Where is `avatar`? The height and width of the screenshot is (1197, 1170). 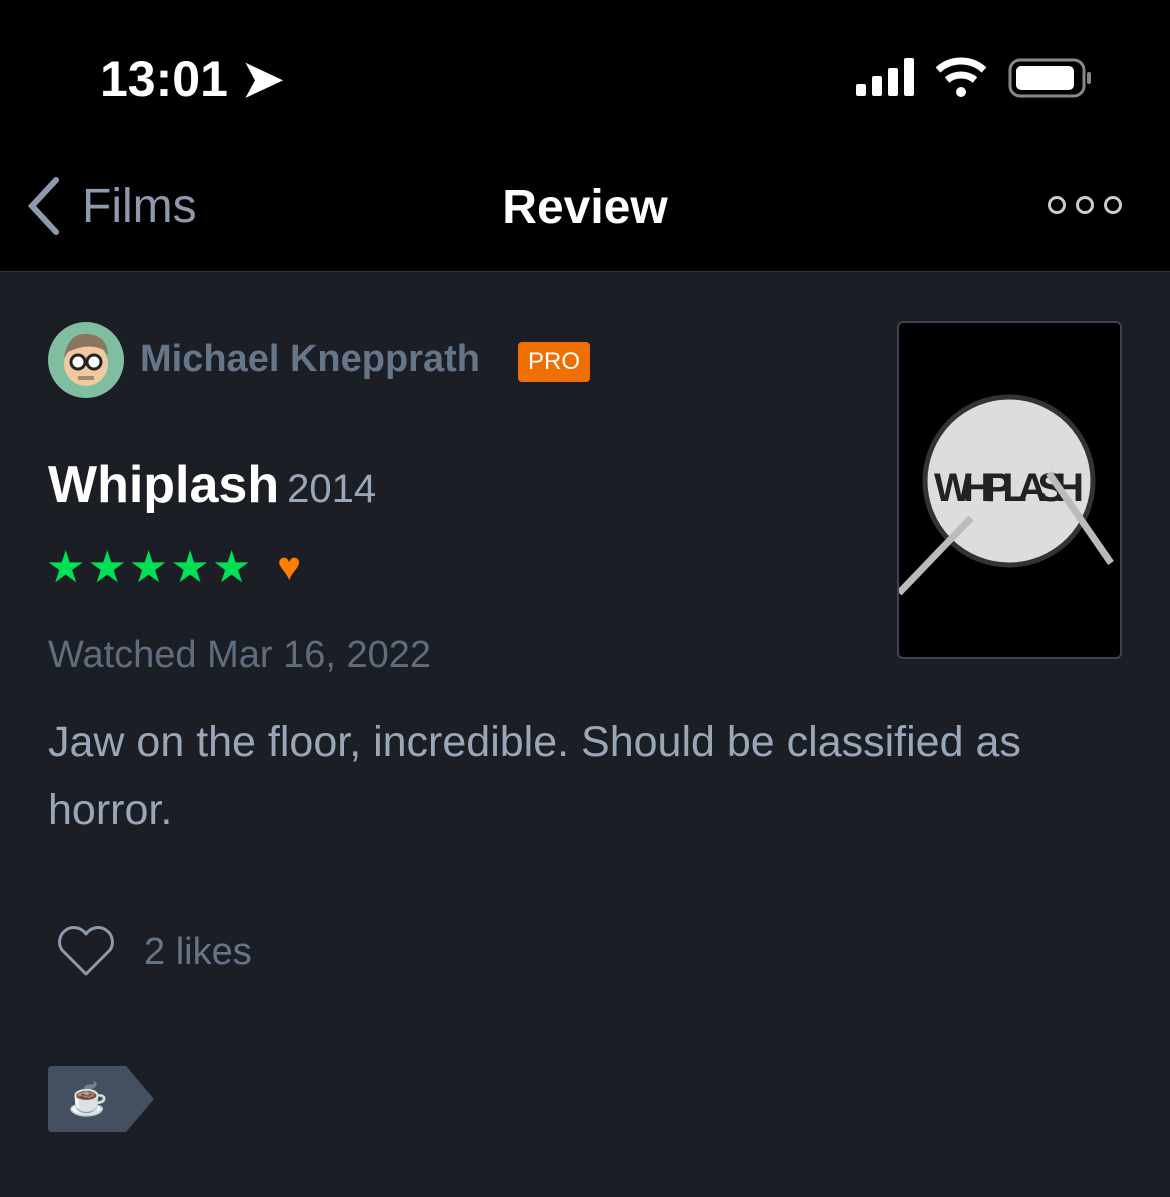 avatar is located at coordinates (86, 360).